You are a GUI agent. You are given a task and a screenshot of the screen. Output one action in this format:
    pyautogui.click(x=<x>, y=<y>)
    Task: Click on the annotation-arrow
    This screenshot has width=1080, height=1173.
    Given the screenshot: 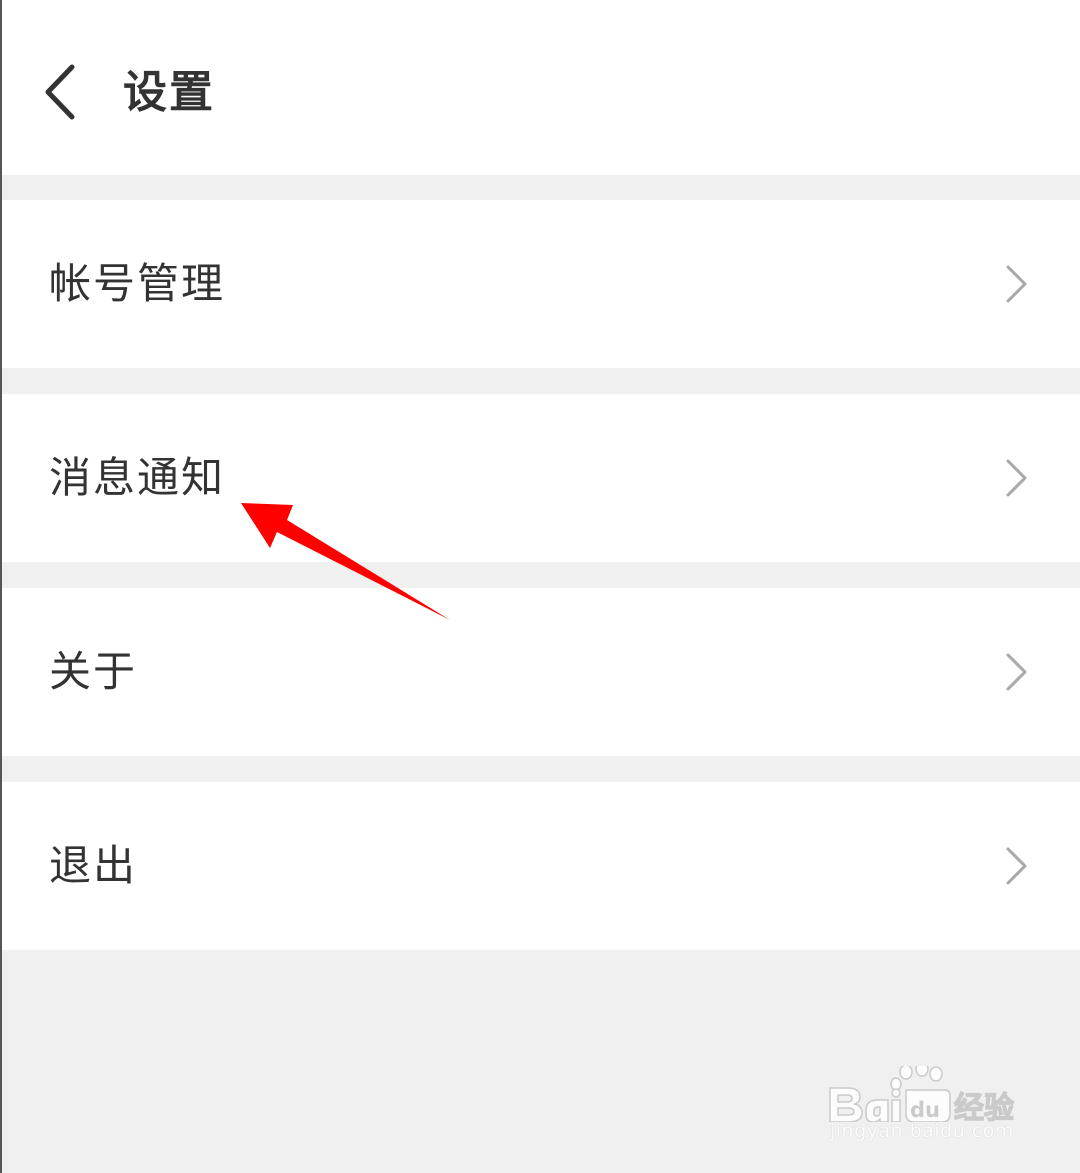 What is the action you would take?
    pyautogui.click(x=345, y=561)
    